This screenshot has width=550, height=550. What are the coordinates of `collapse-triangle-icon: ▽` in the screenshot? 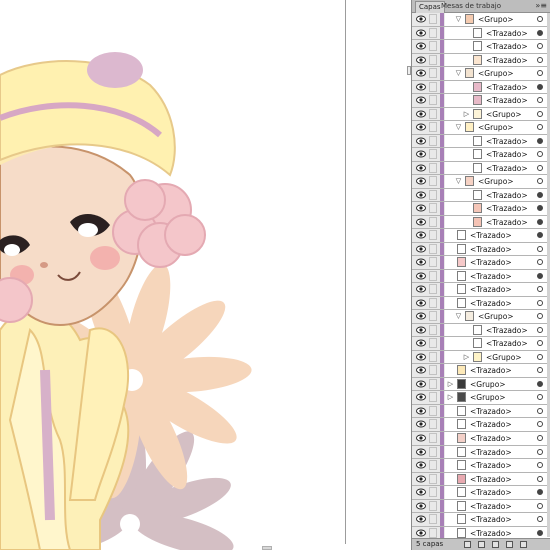 It's located at (458, 19).